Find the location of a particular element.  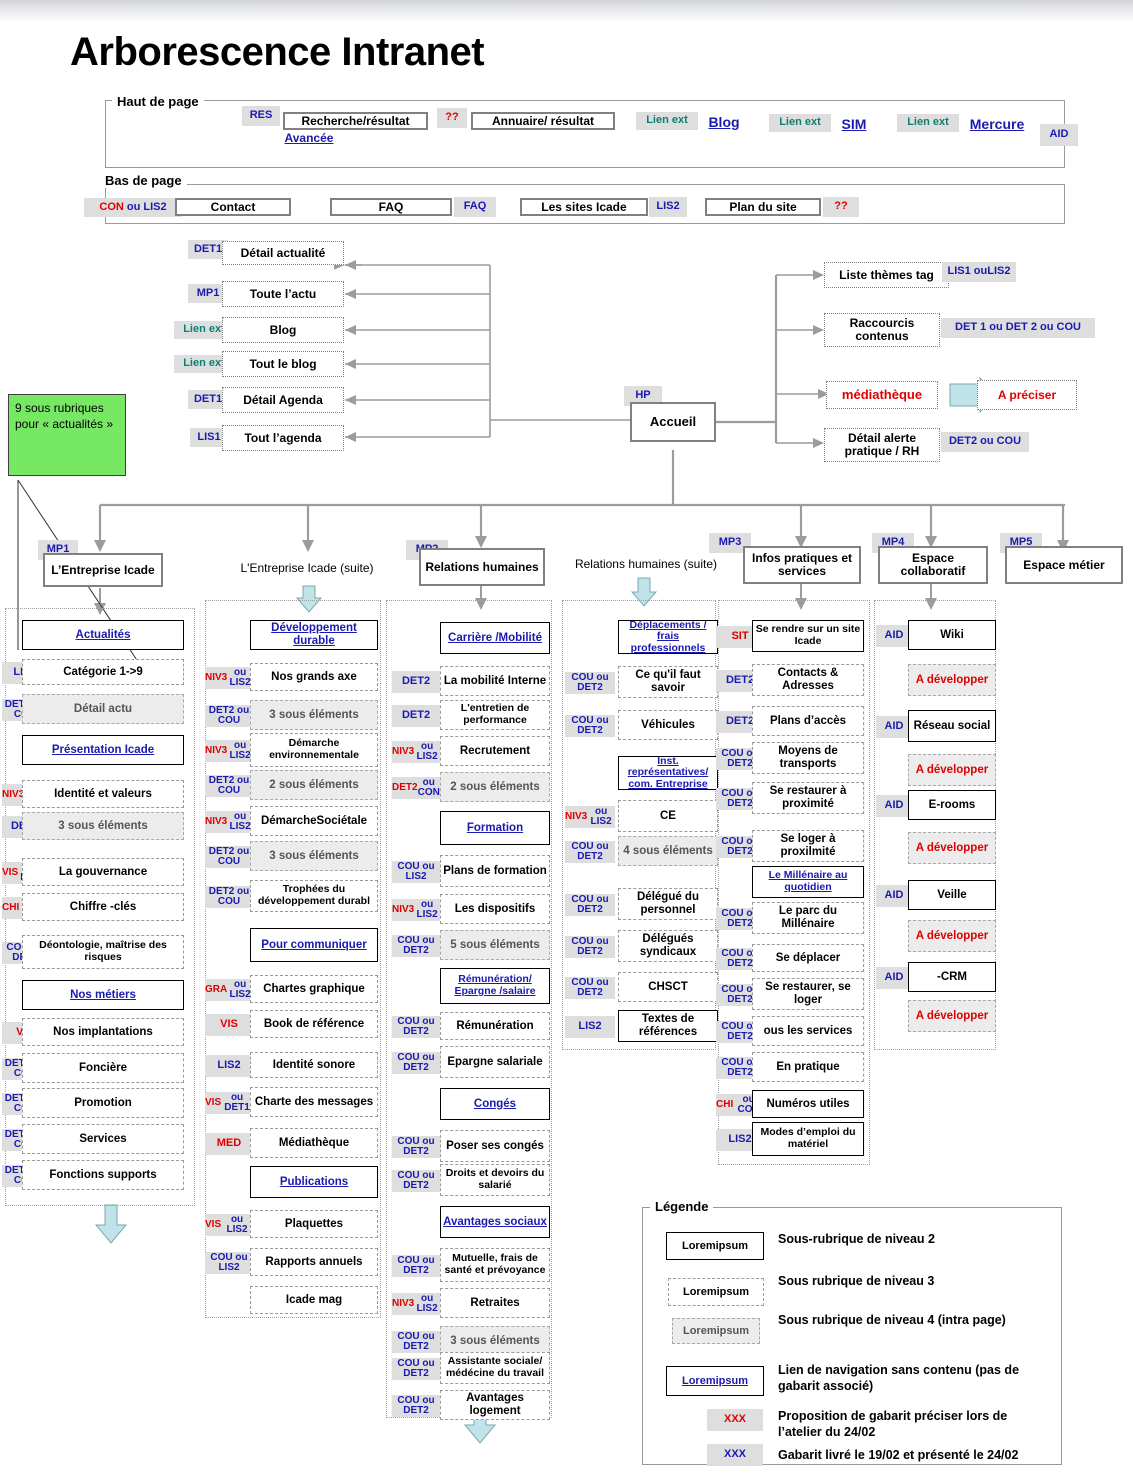

header-item-annuaire: Annuaire/ résultat is located at coordinates (543, 121).